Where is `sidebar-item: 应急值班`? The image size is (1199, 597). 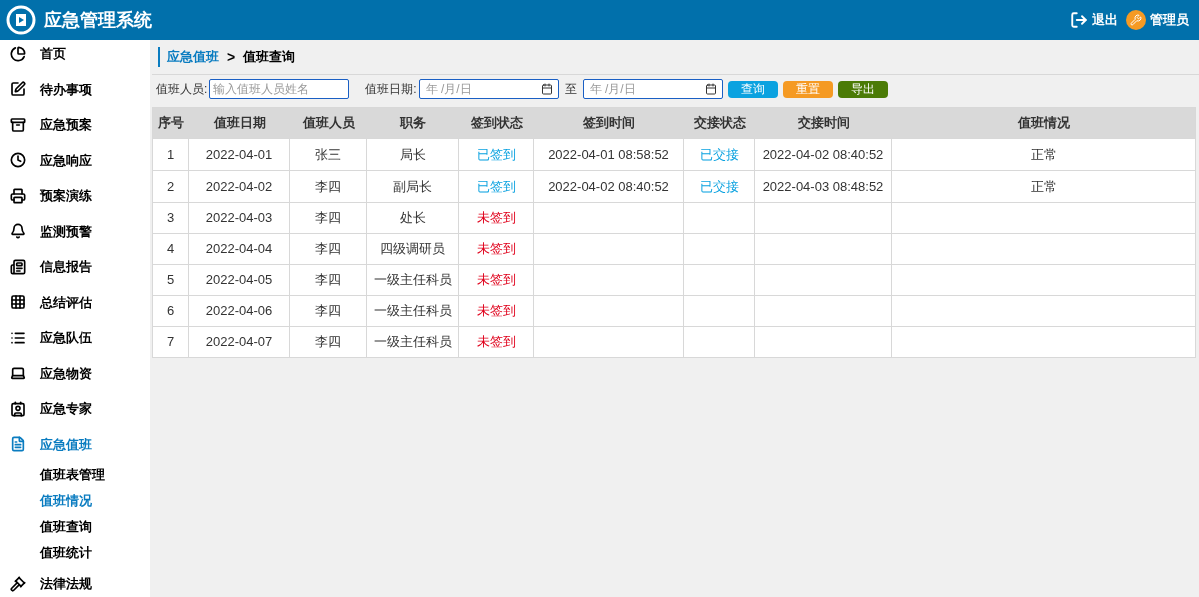 sidebar-item: 应急值班 is located at coordinates (80, 444).